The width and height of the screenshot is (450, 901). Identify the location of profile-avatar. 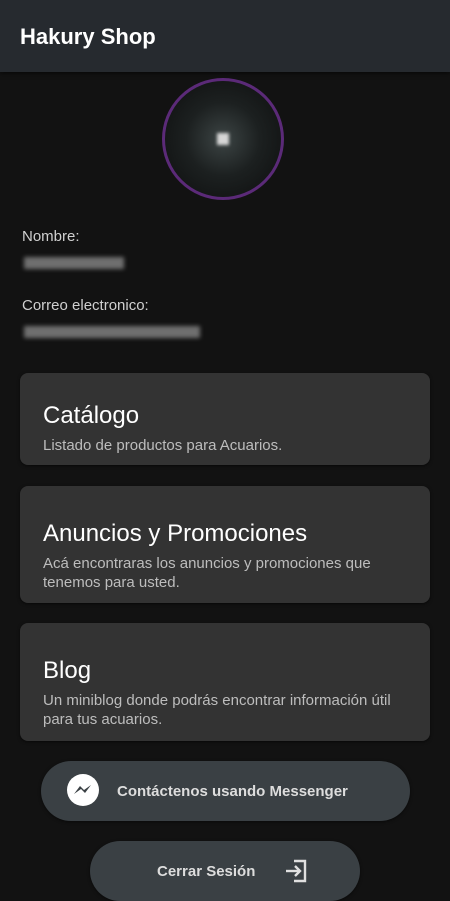
(223, 139).